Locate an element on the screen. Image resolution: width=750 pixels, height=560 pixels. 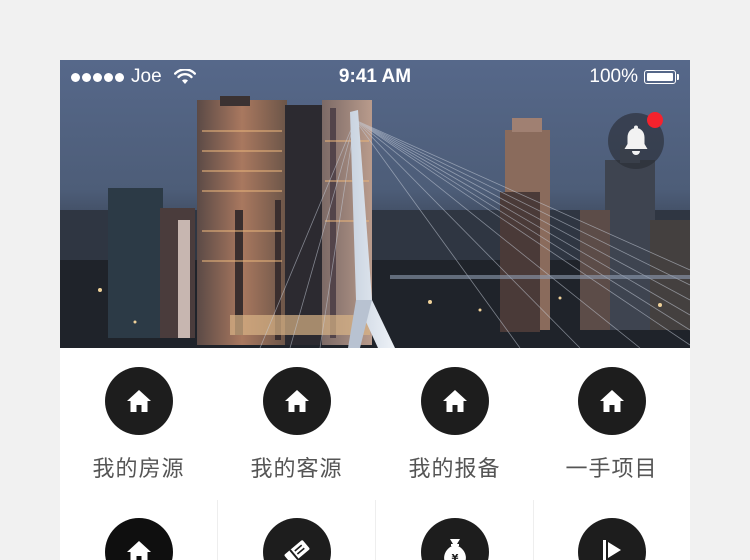
status-right: 100% is located at coordinates (634, 77).